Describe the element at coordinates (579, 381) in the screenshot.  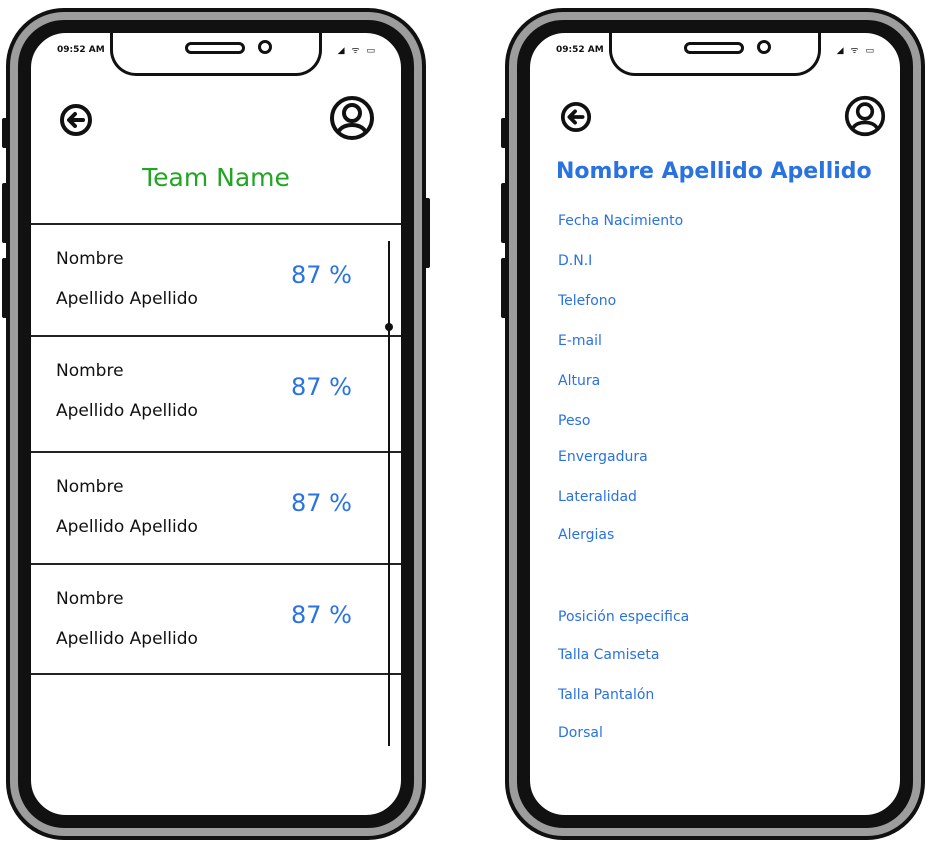
I see `field-height: Altura` at that location.